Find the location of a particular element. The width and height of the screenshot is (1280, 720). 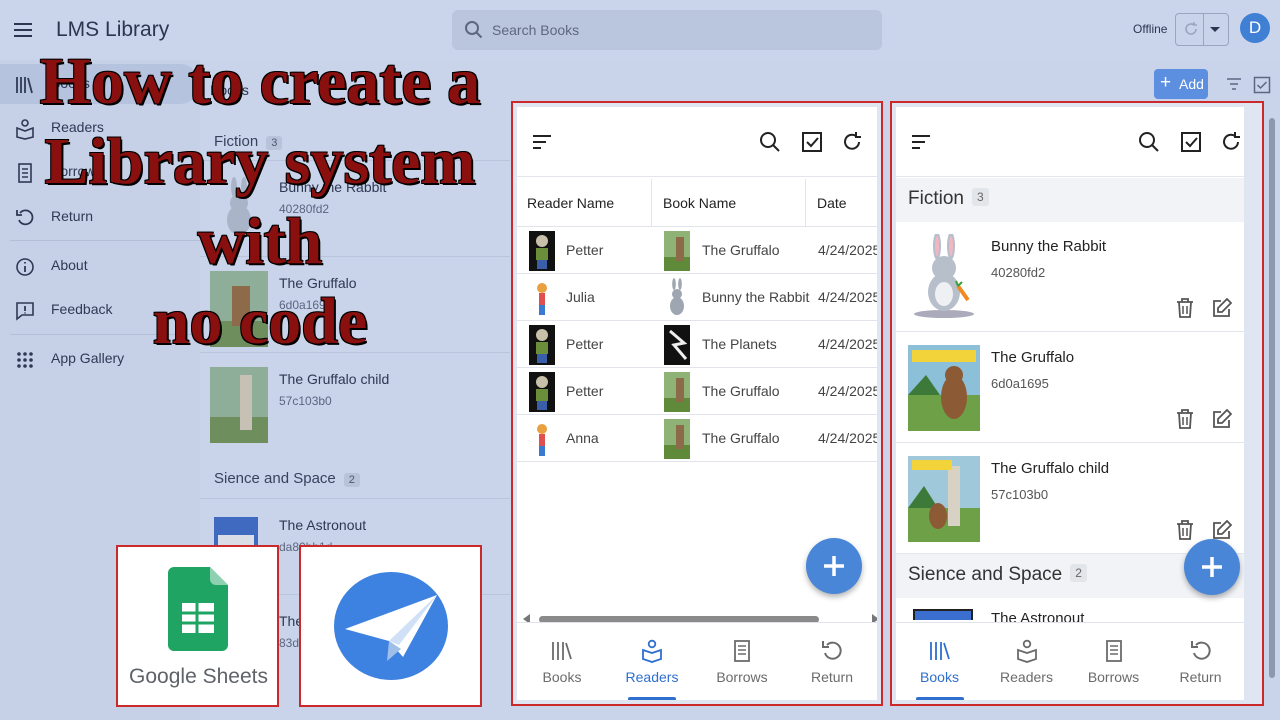

book-title: Bunny the Rabbit is located at coordinates (1049, 246).